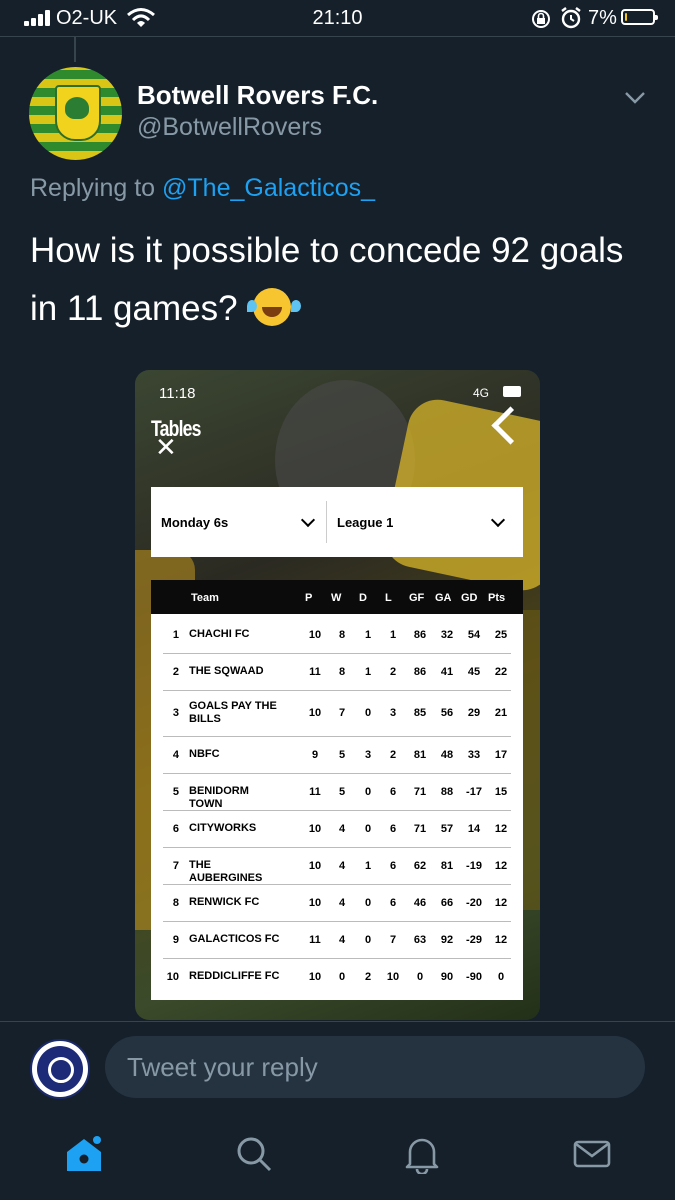 The height and width of the screenshot is (1200, 675). I want to click on stat-cell: 15, so click(501, 791).